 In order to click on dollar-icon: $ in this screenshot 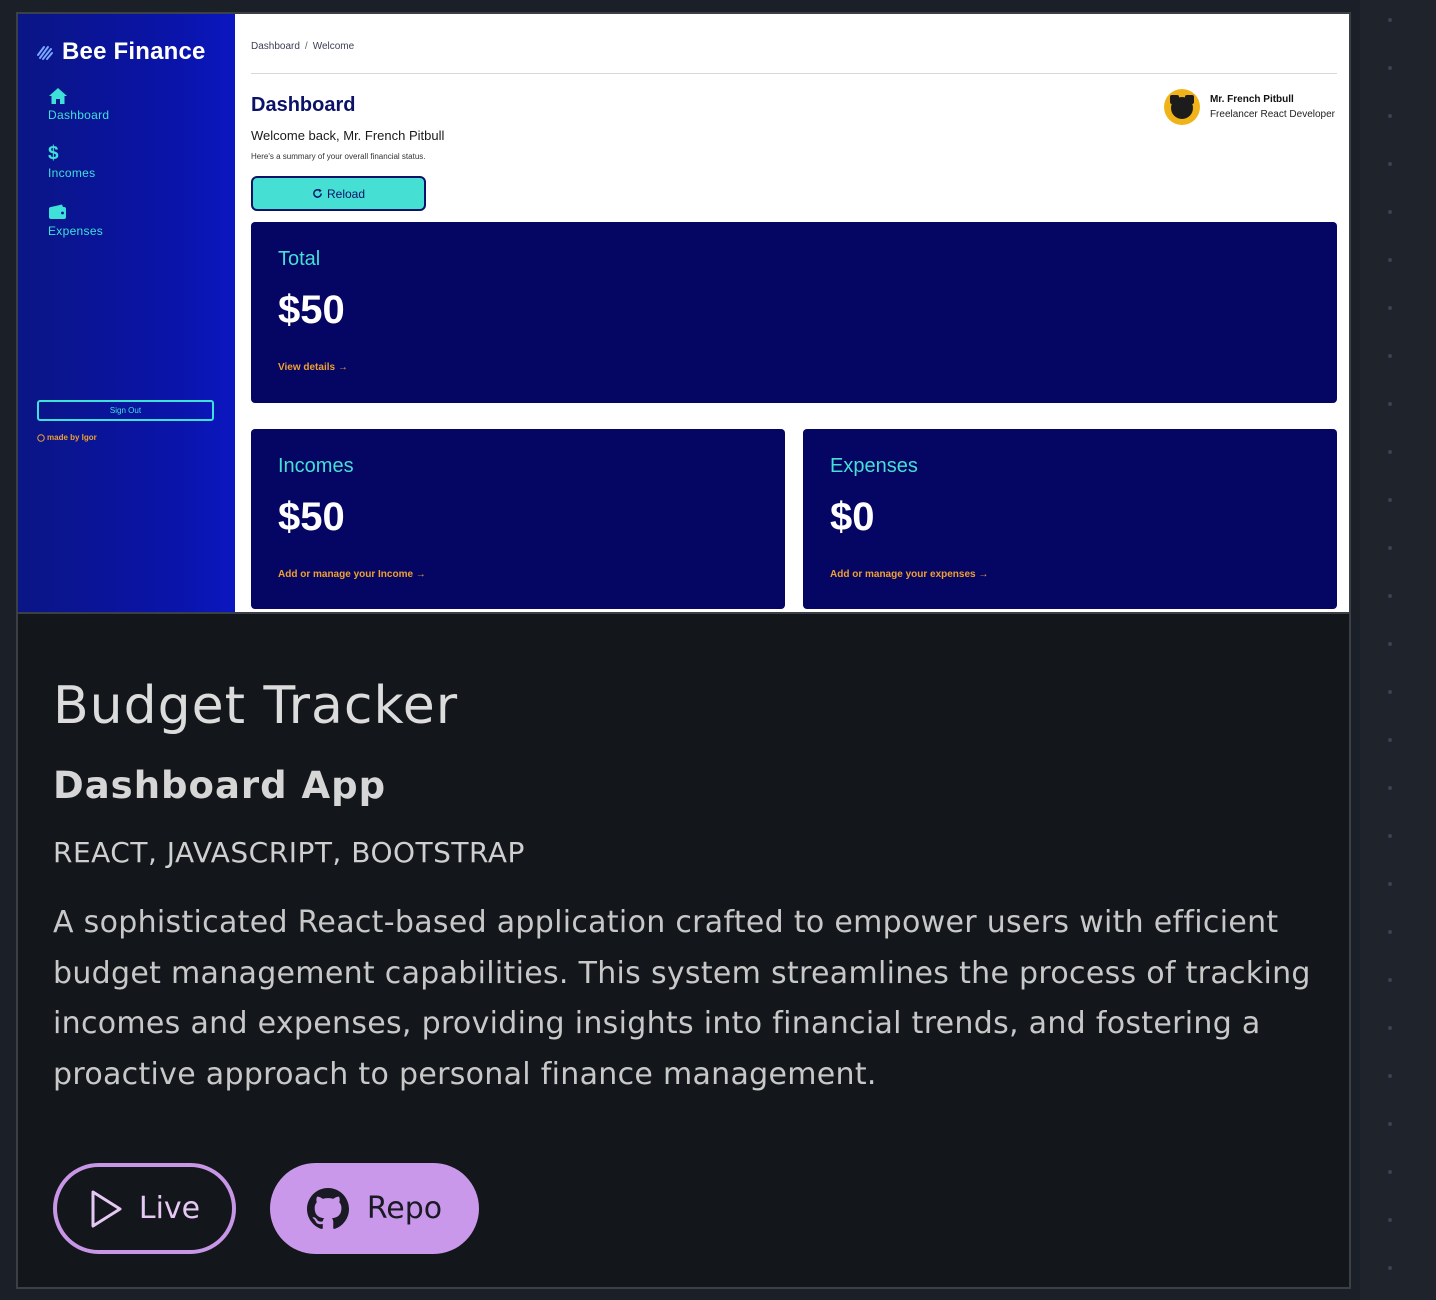, I will do `click(53, 153)`.